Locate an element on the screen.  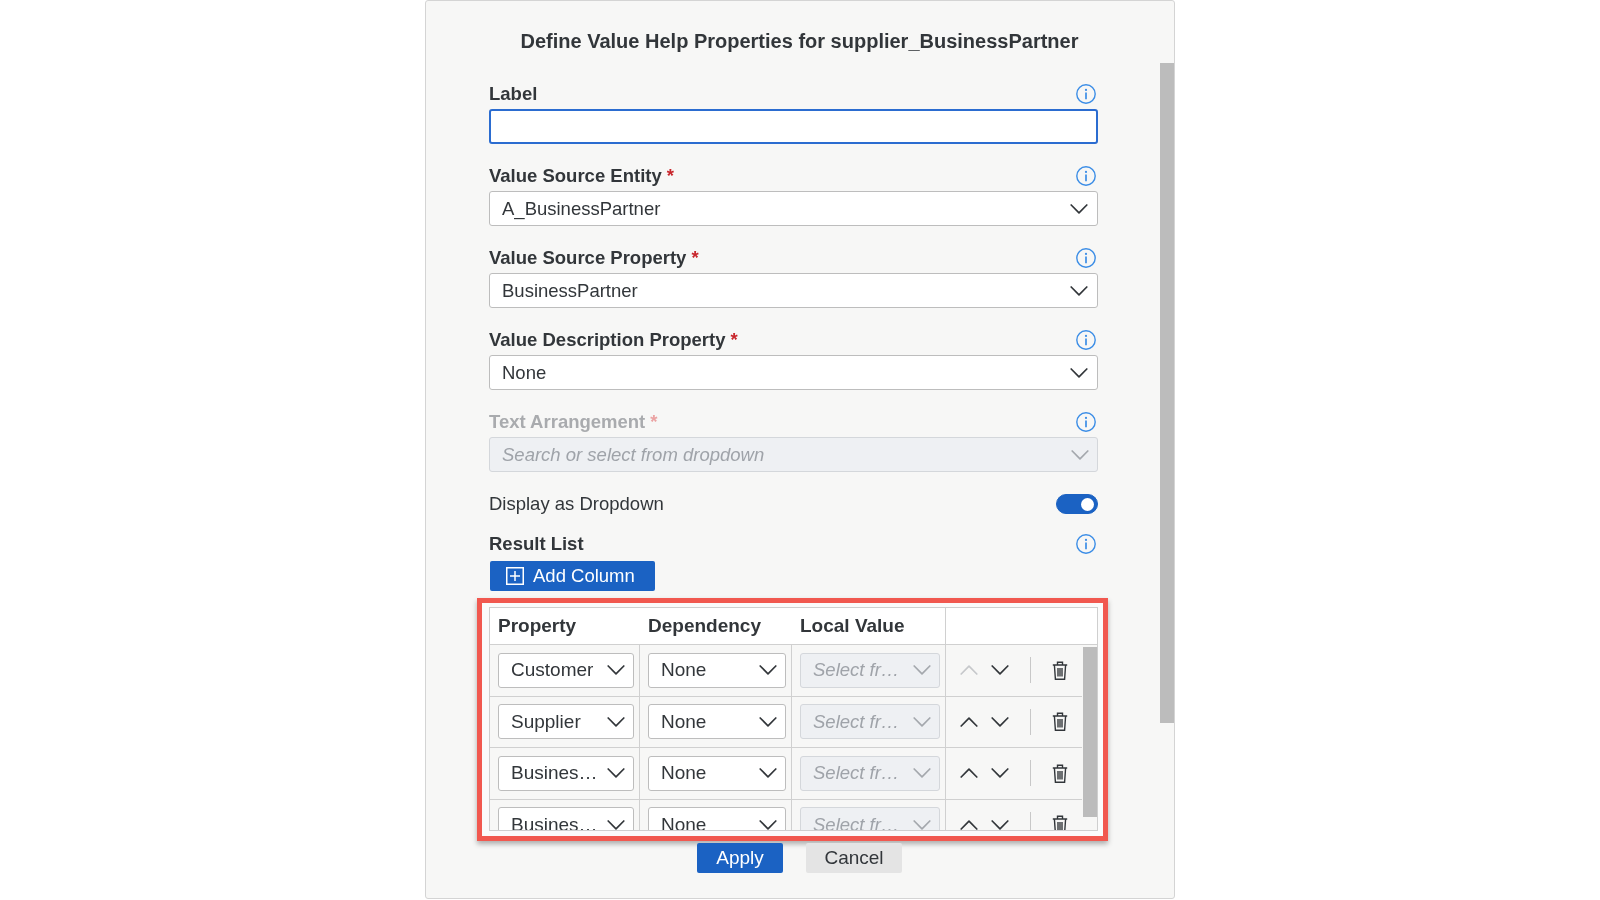
add-column-button: Add Column is located at coordinates (572, 576).